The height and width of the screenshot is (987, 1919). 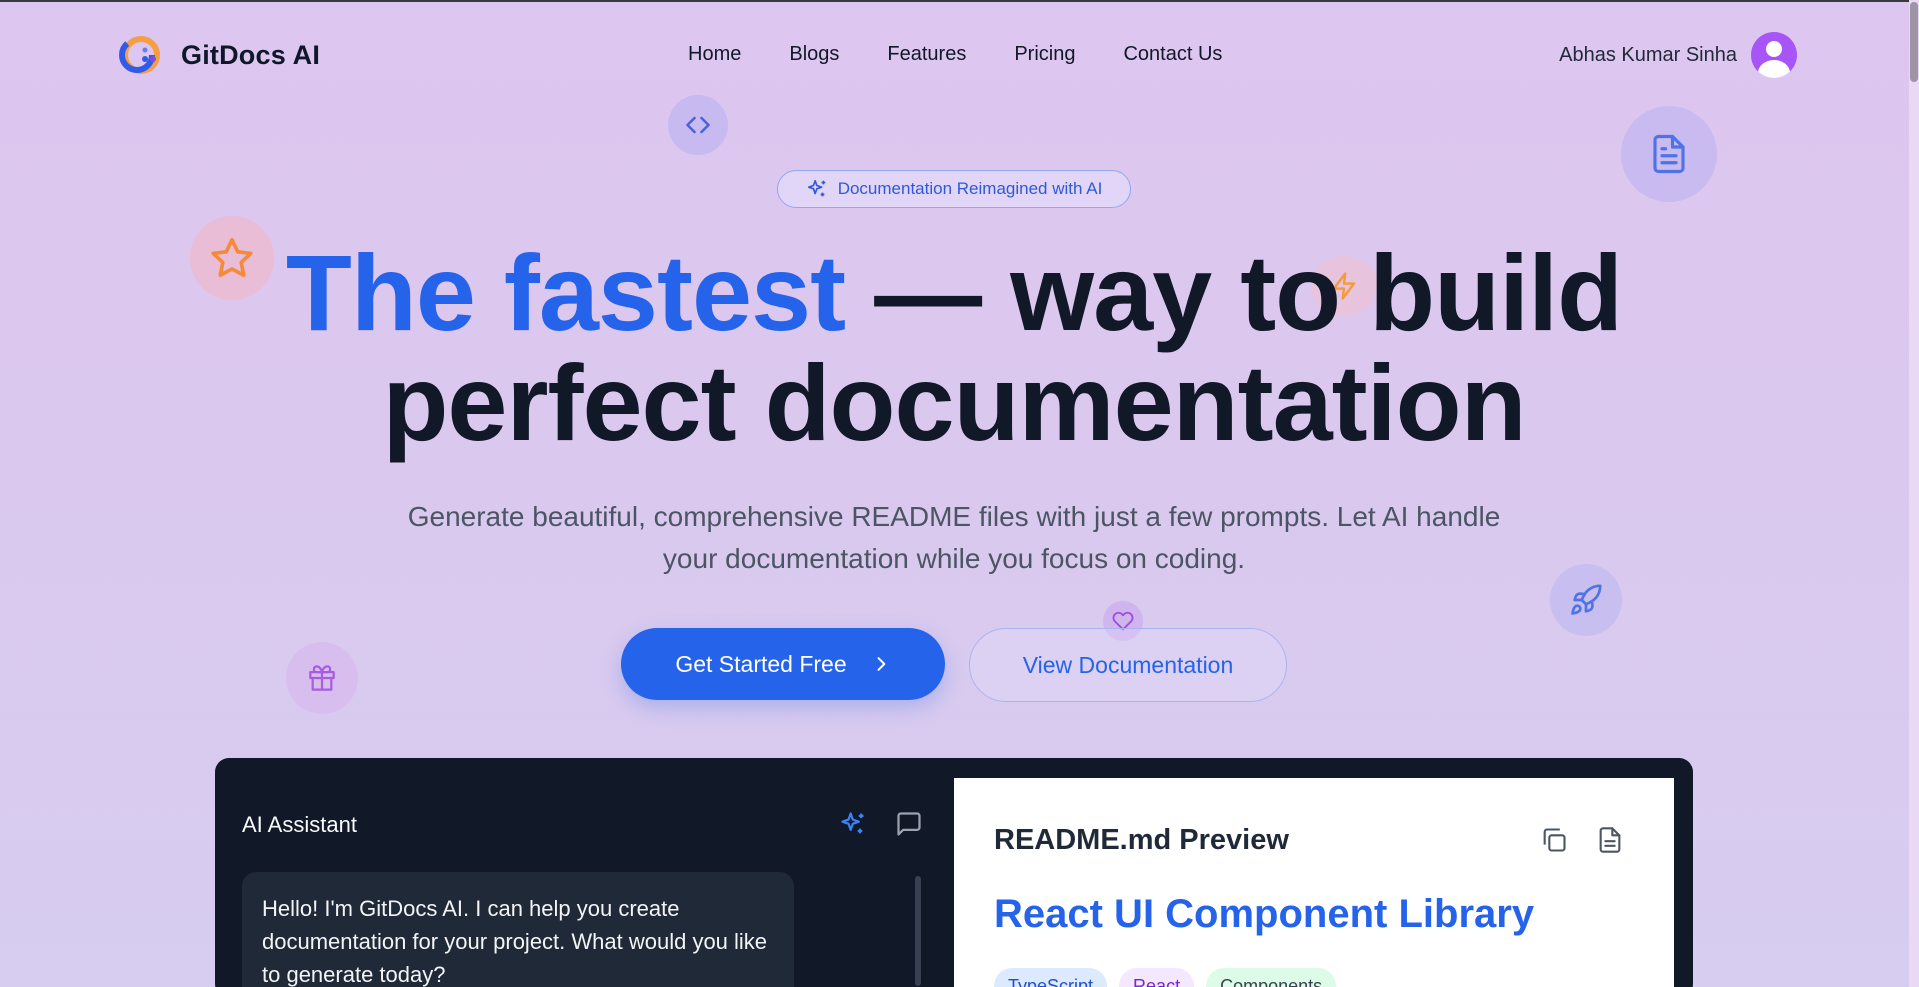 I want to click on hero-title-line1: The fastest — way to build, so click(x=954, y=293).